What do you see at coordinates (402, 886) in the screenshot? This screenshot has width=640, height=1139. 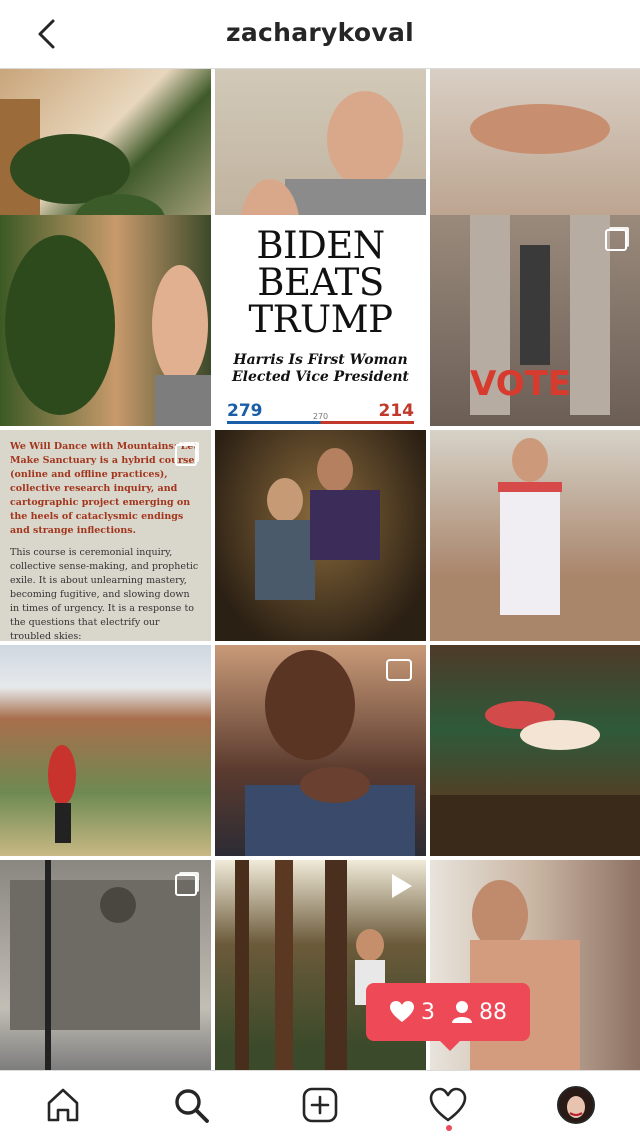 I see `video-icon` at bounding box center [402, 886].